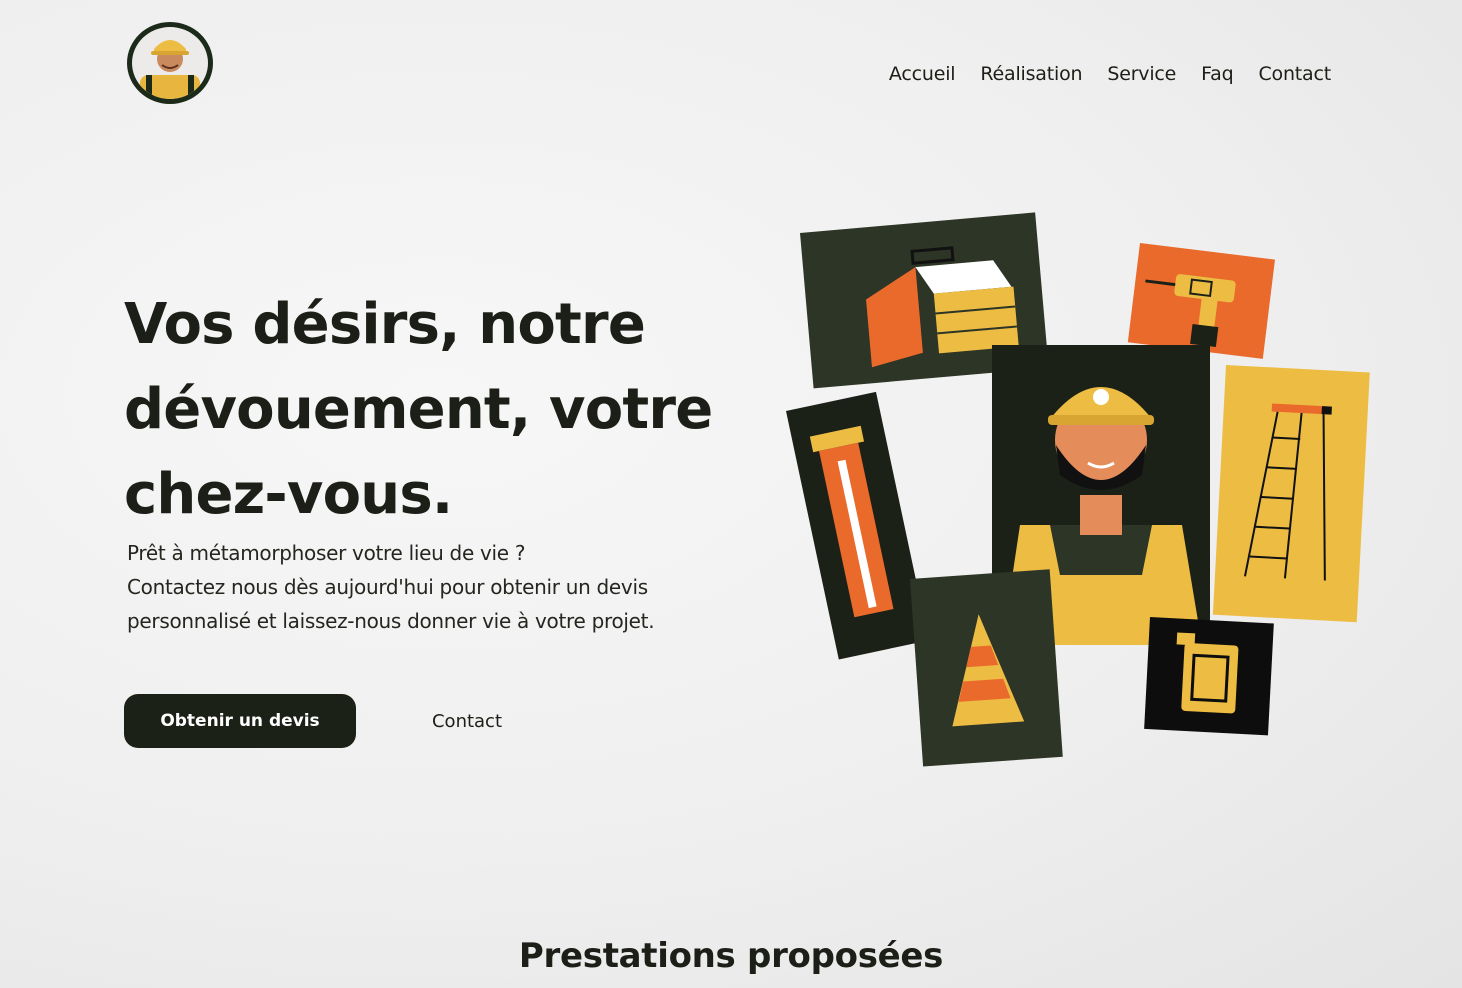 This screenshot has width=1462, height=988. What do you see at coordinates (1031, 74) in the screenshot?
I see `nav-realisation: Réalisation` at bounding box center [1031, 74].